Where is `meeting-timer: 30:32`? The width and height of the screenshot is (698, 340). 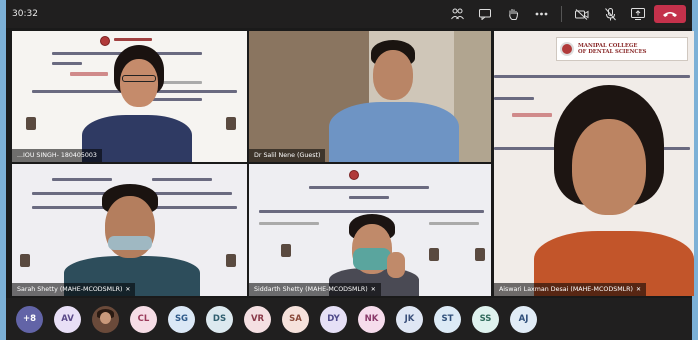 meeting-timer: 30:32 is located at coordinates (25, 14).